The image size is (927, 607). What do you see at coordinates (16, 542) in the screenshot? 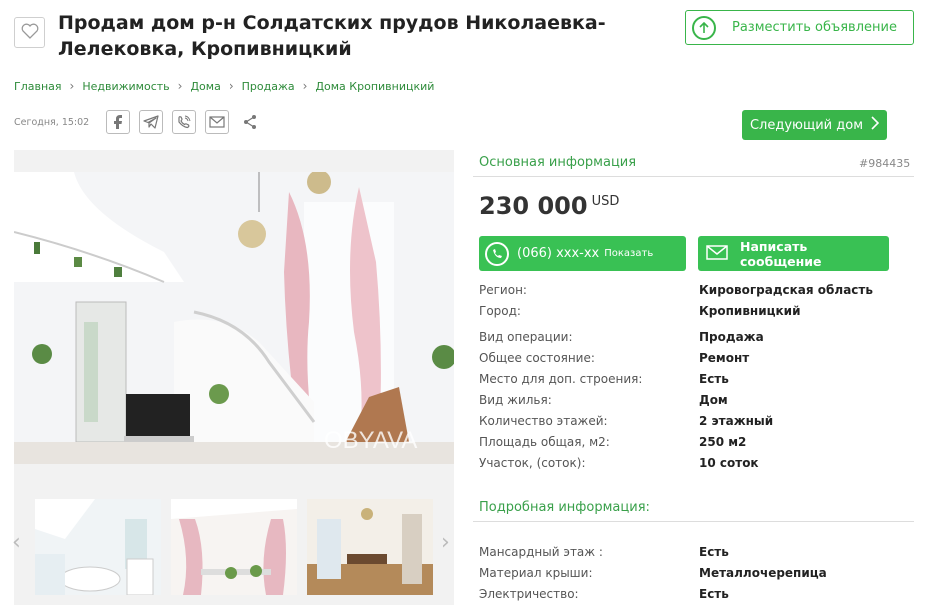
I see `chevron-left-icon: ‹` at bounding box center [16, 542].